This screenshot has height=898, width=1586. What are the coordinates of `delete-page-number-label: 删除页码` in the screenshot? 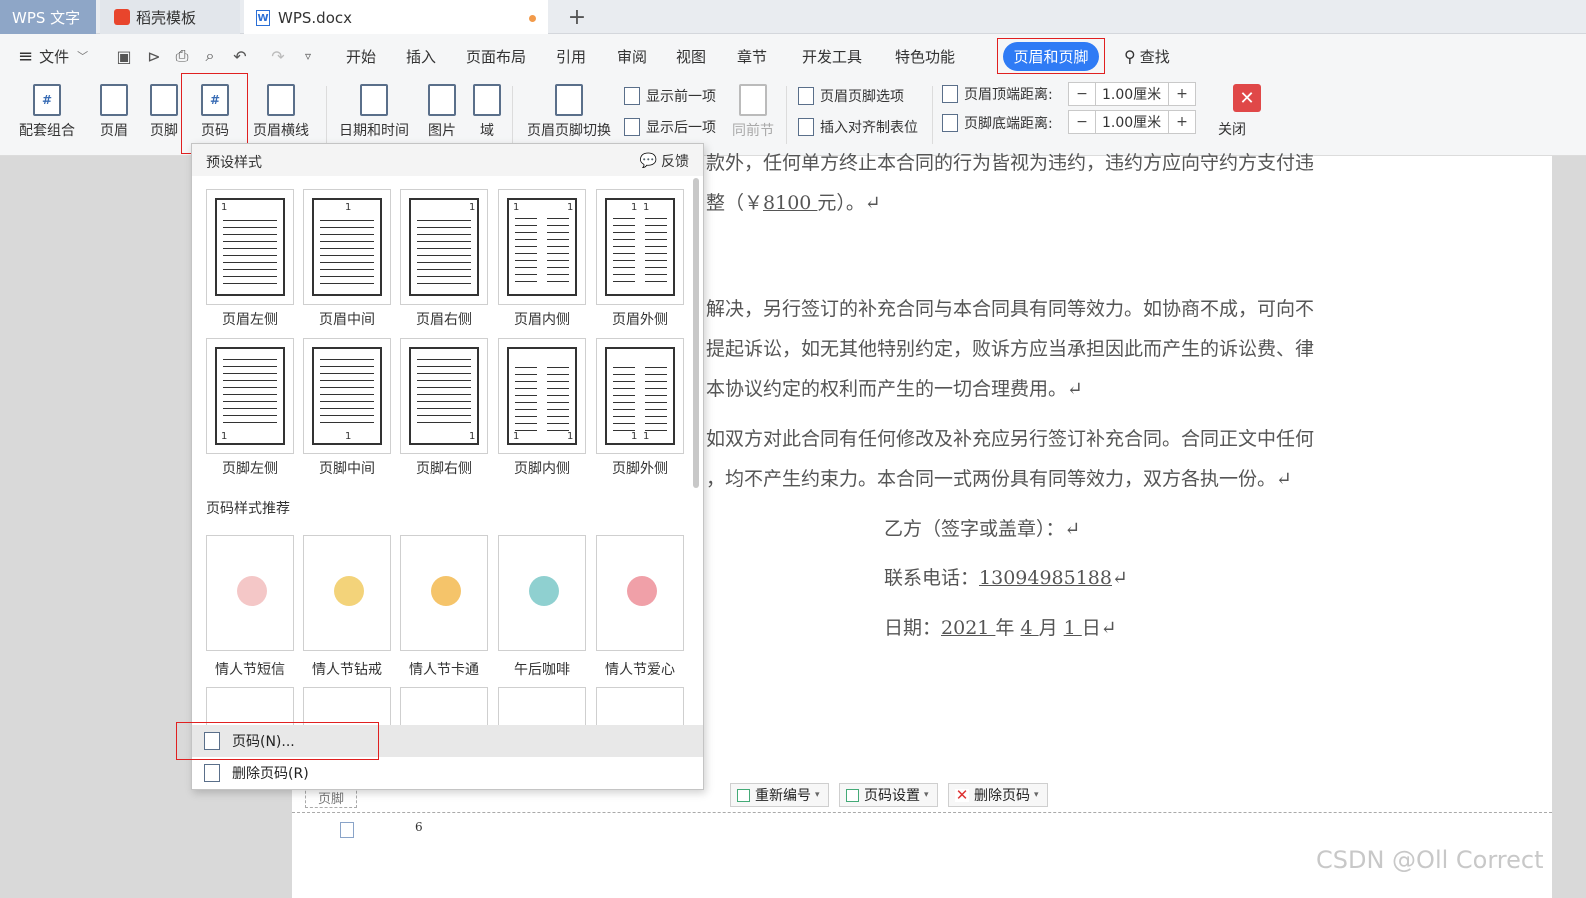 It's located at (1002, 796).